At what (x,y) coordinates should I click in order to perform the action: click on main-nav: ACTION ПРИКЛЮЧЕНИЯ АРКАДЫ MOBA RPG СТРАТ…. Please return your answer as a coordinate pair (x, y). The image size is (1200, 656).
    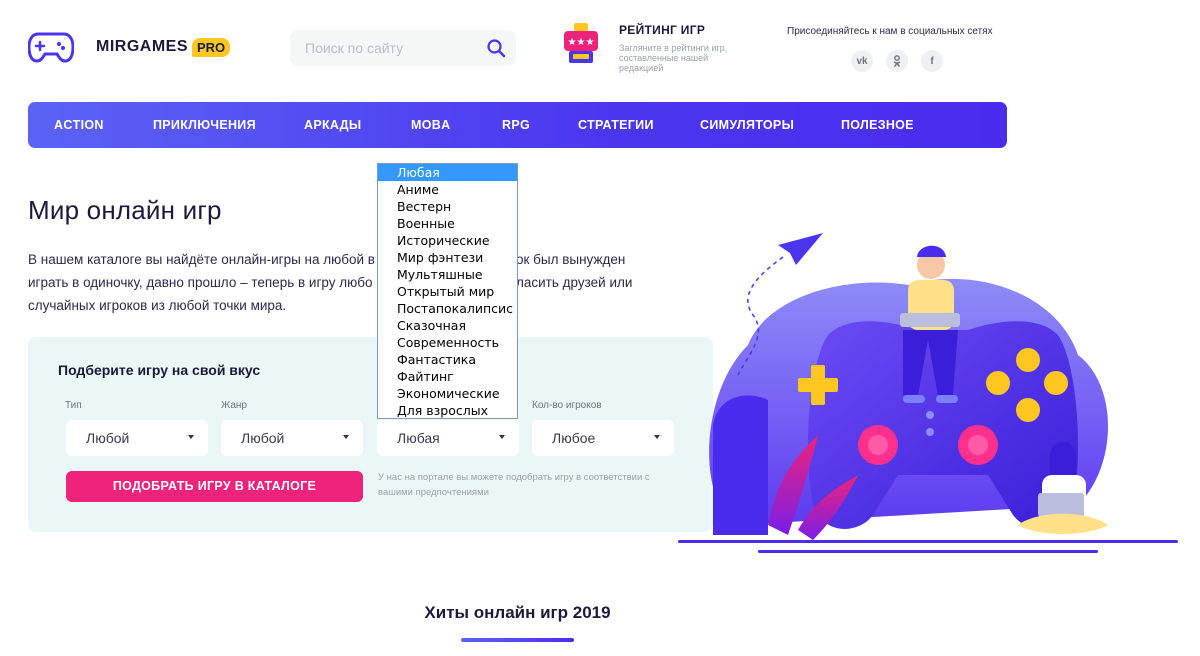
    Looking at the image, I should click on (517, 125).